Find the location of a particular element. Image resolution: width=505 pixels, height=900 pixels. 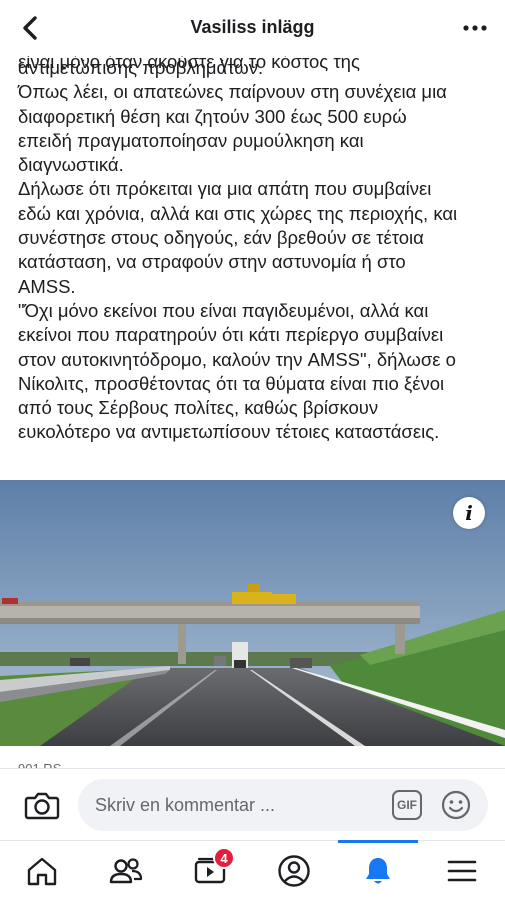

post-text-line: AMSS. is located at coordinates (47, 286).